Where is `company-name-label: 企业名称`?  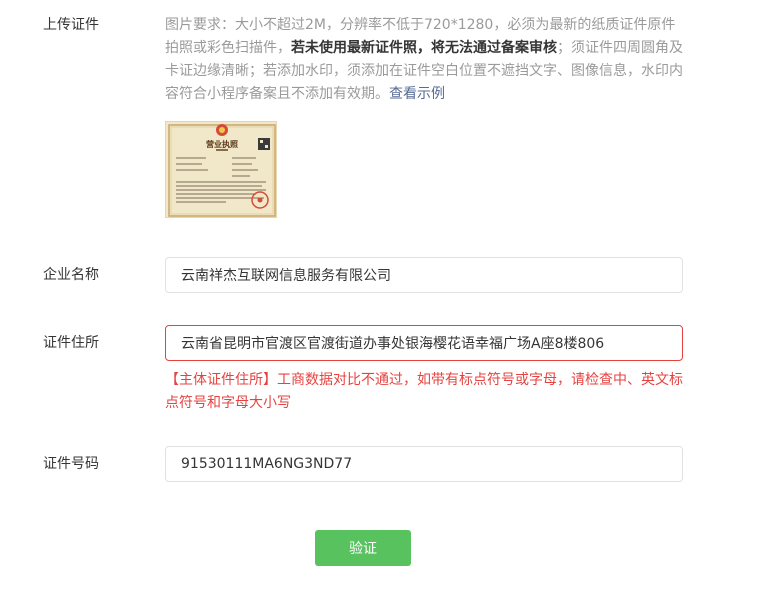
company-name-label: 企业名称 is located at coordinates (71, 275).